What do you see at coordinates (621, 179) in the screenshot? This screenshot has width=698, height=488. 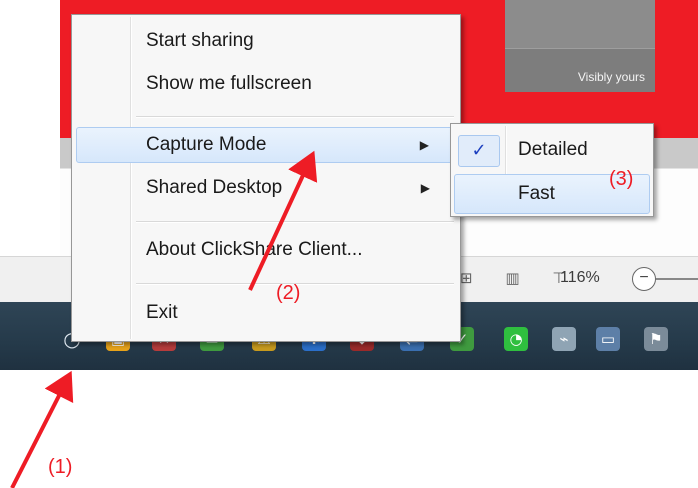 I see `annotation-step-3: (3)` at bounding box center [621, 179].